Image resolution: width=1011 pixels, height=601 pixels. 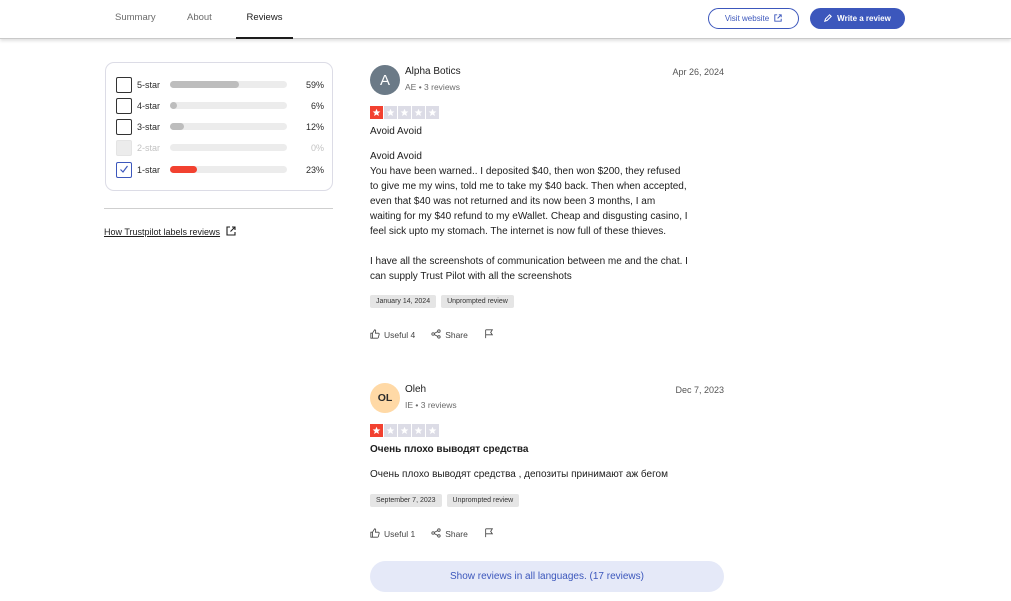 What do you see at coordinates (314, 84) in the screenshot?
I see `filter-percent: 59%` at bounding box center [314, 84].